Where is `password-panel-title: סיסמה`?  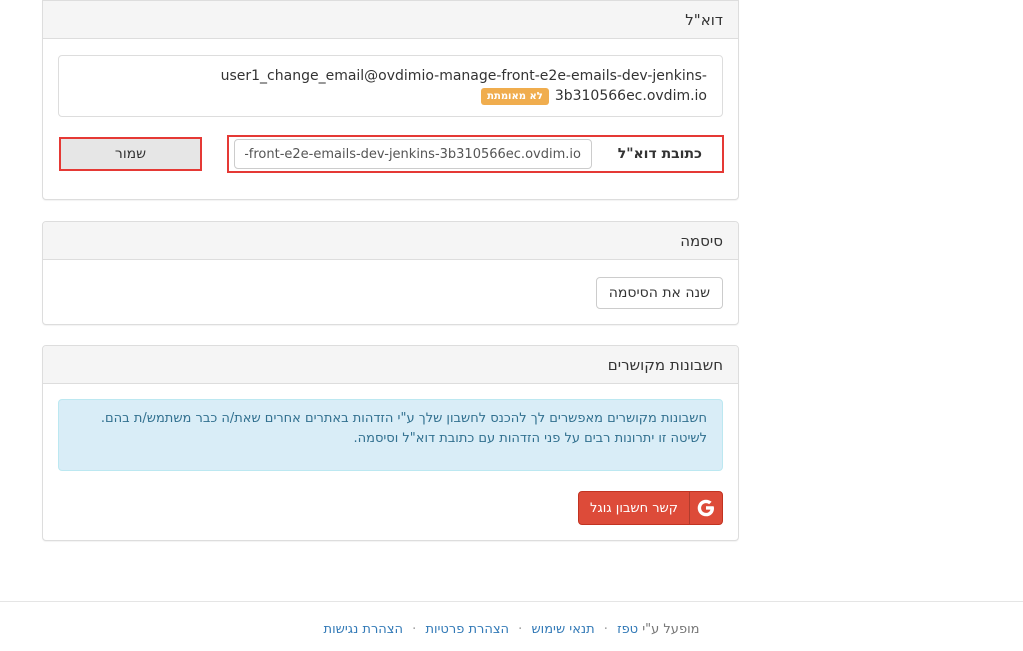
password-panel-title: סיסמה is located at coordinates (390, 241).